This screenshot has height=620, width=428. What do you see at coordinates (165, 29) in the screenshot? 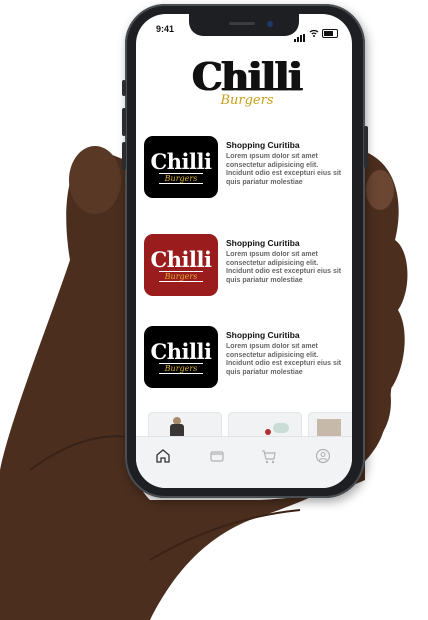
I see `status-time: 9:41` at bounding box center [165, 29].